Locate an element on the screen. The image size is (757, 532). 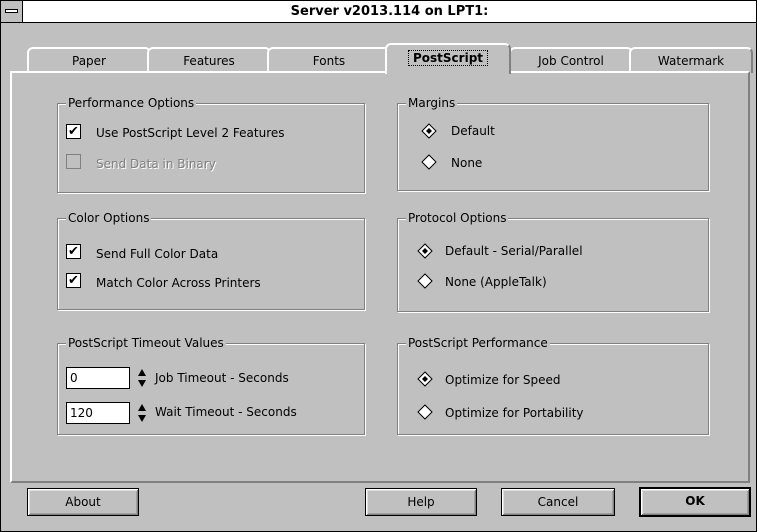
optimize-speed-radio is located at coordinates (425, 379).